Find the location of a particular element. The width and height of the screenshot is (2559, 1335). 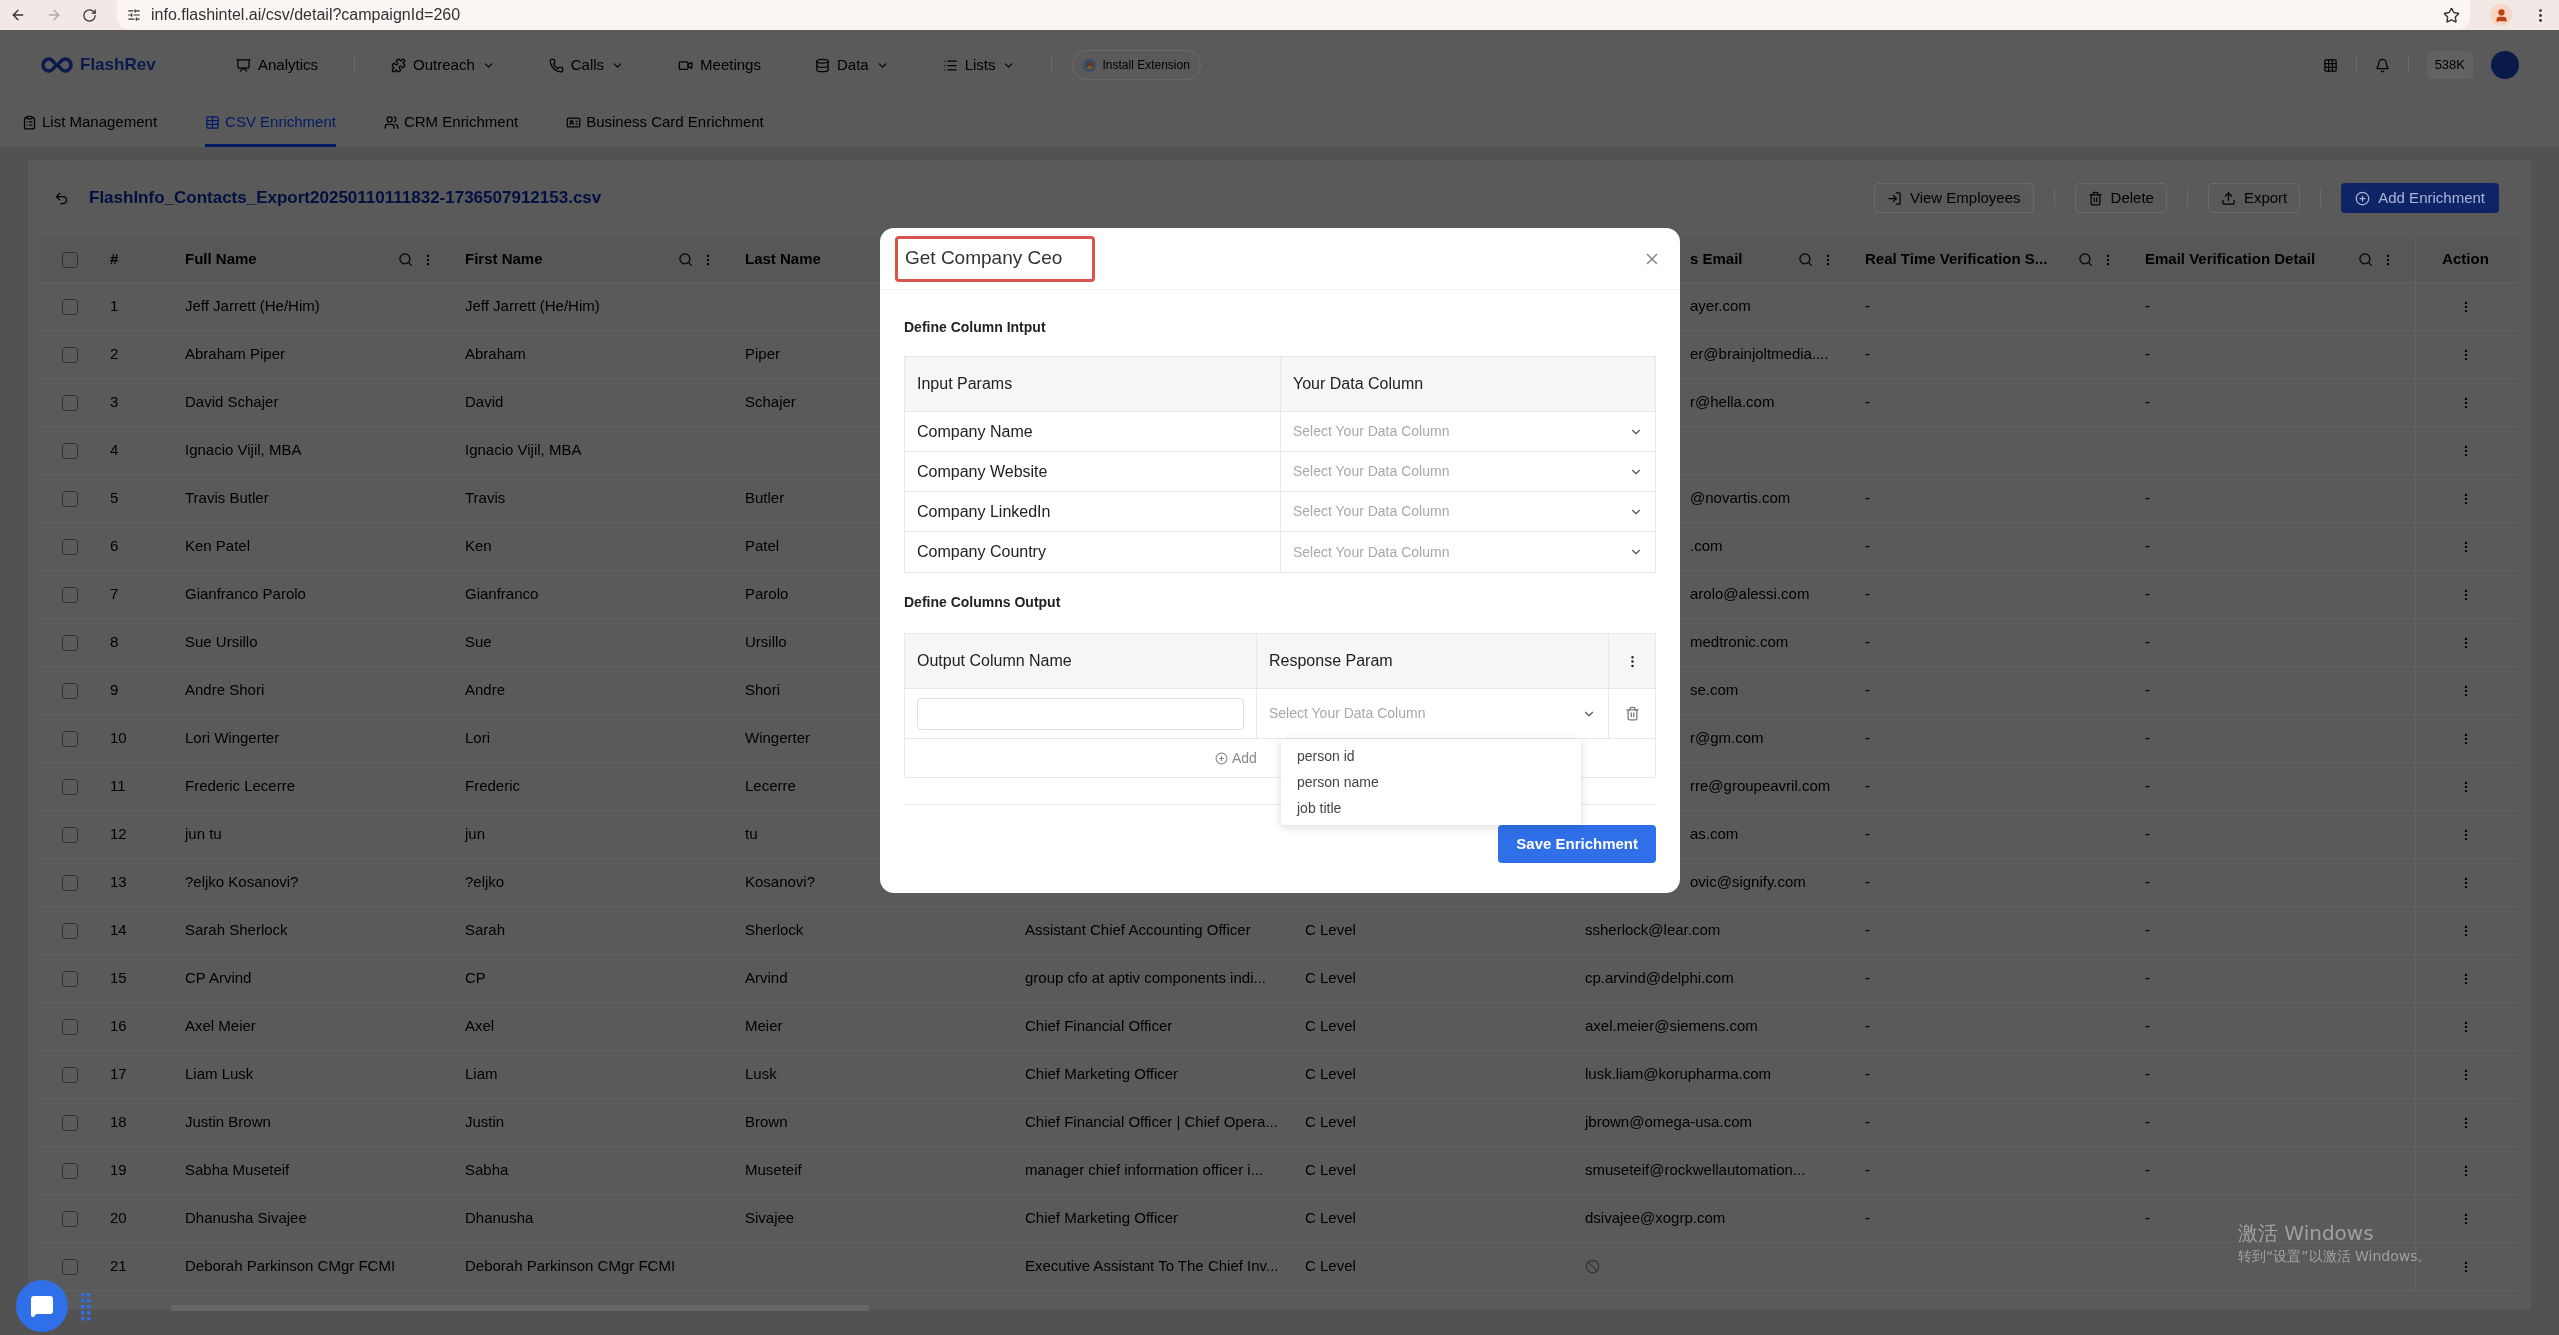

output-name-field is located at coordinates (1080, 713).